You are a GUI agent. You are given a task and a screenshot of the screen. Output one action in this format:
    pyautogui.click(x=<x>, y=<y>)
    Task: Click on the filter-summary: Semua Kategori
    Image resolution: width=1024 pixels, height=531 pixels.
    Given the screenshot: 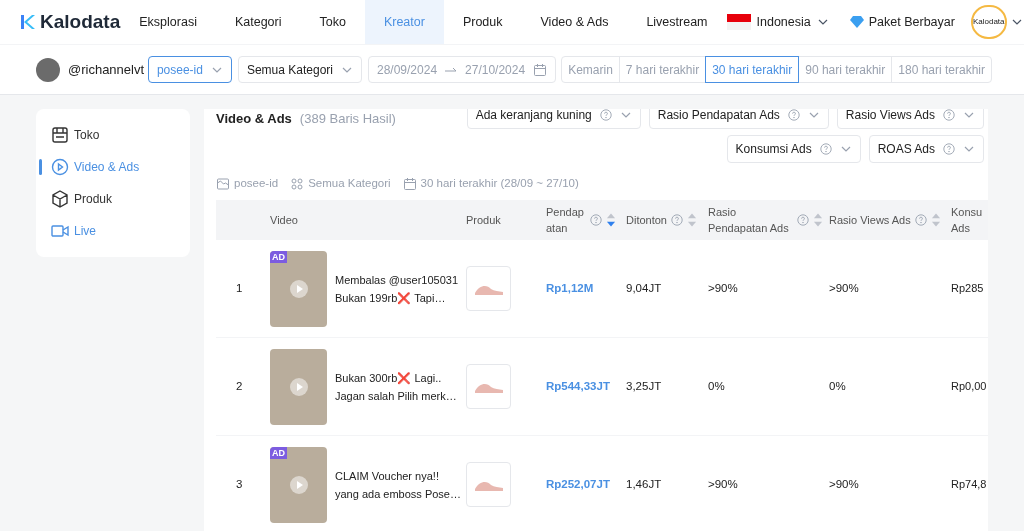 What is the action you would take?
    pyautogui.click(x=349, y=183)
    